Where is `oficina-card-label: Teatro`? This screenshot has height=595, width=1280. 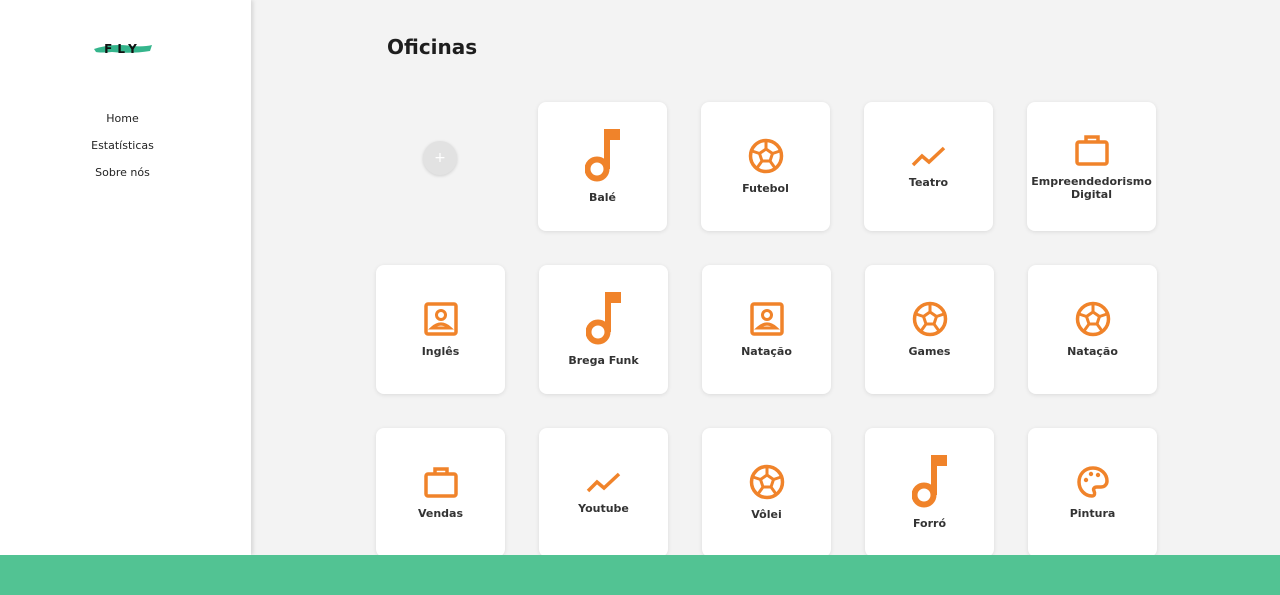 oficina-card-label: Teatro is located at coordinates (928, 182).